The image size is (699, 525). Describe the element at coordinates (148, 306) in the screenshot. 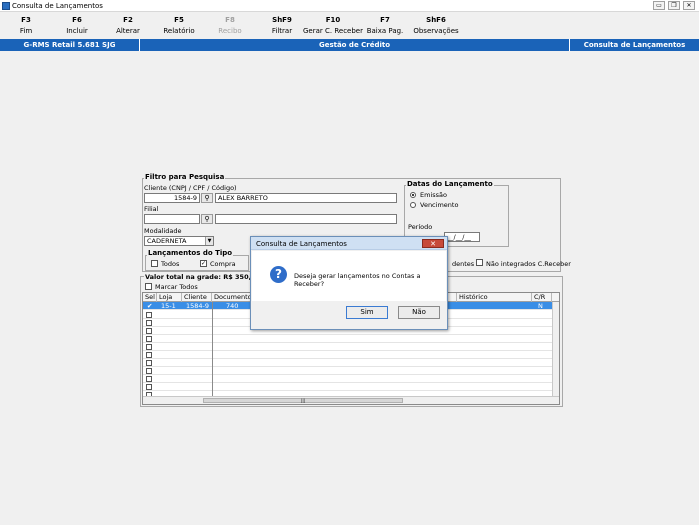

I see `row-select-checkbox: ✔` at that location.